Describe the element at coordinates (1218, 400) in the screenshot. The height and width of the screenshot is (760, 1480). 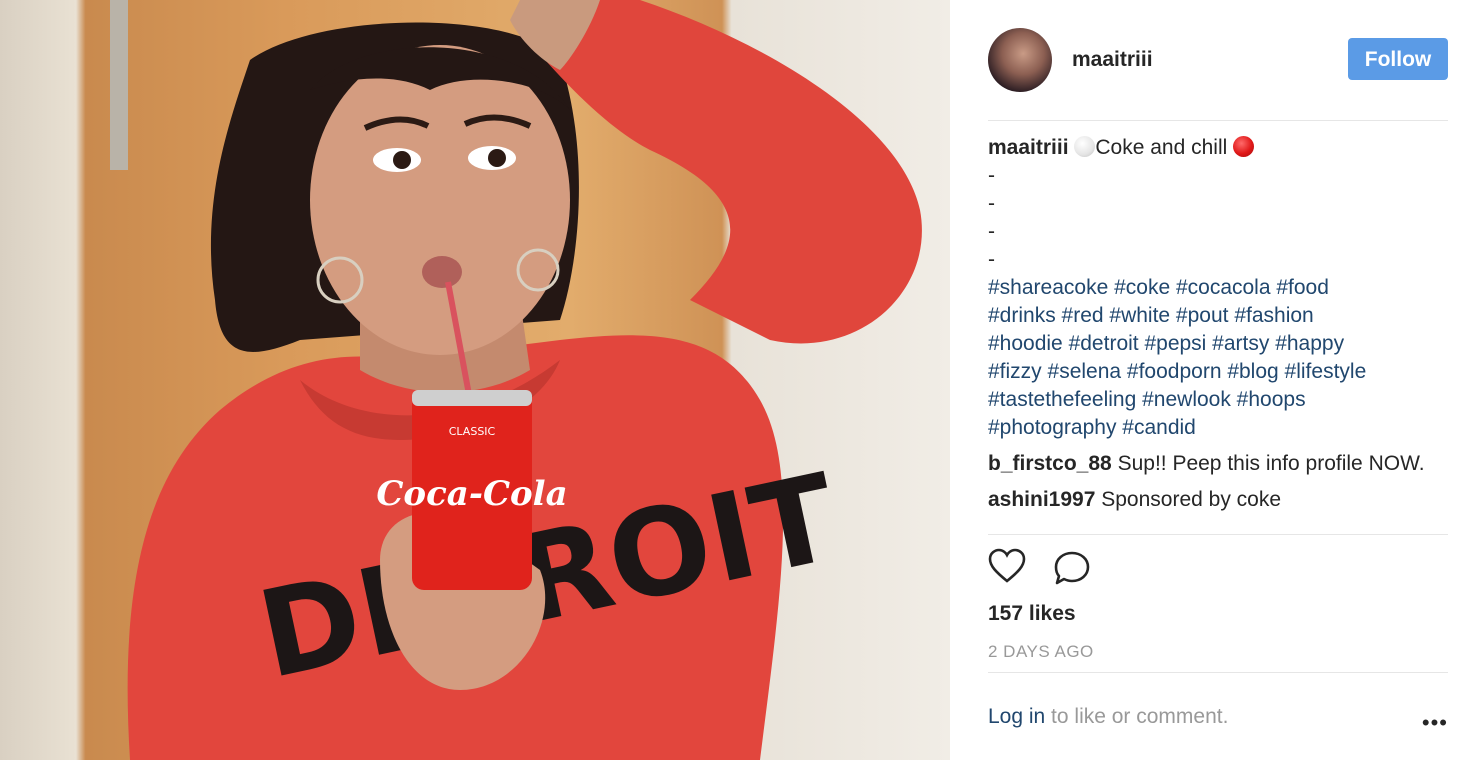
I see `hashtag-line: #tastethefeeling #newlook #hoops` at that location.